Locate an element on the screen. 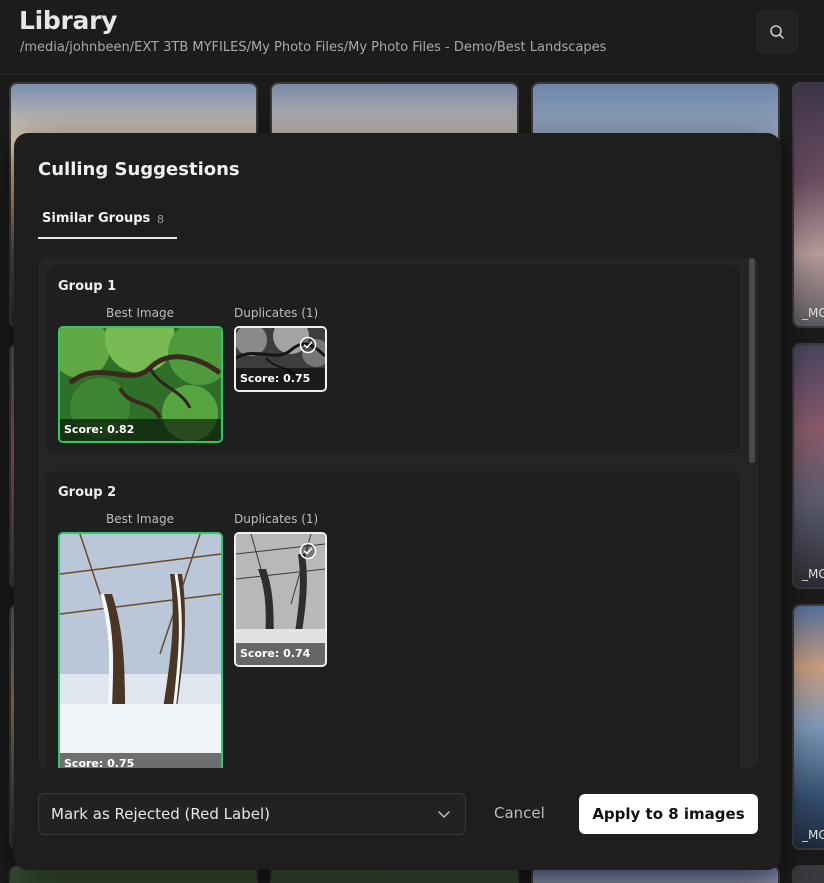 This screenshot has height=883, width=824. search-button is located at coordinates (777, 32).